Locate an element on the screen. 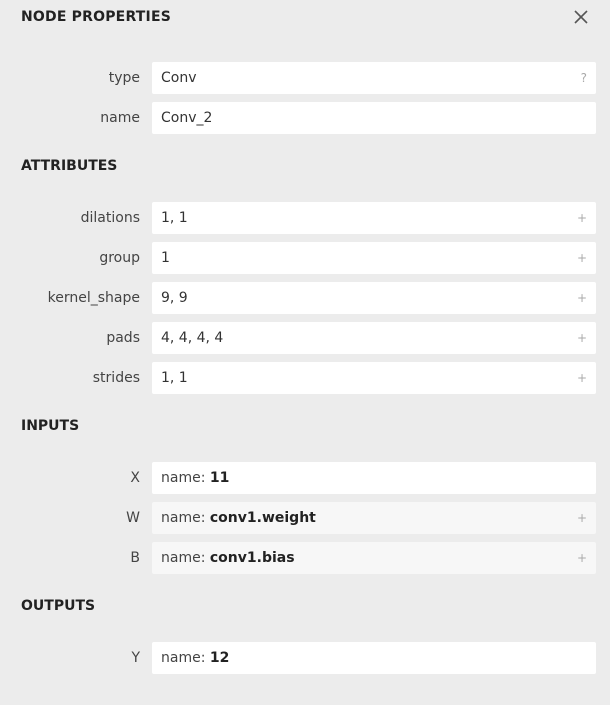 This screenshot has width=610, height=705. attribute-label: kernel_shape is located at coordinates (93, 298).